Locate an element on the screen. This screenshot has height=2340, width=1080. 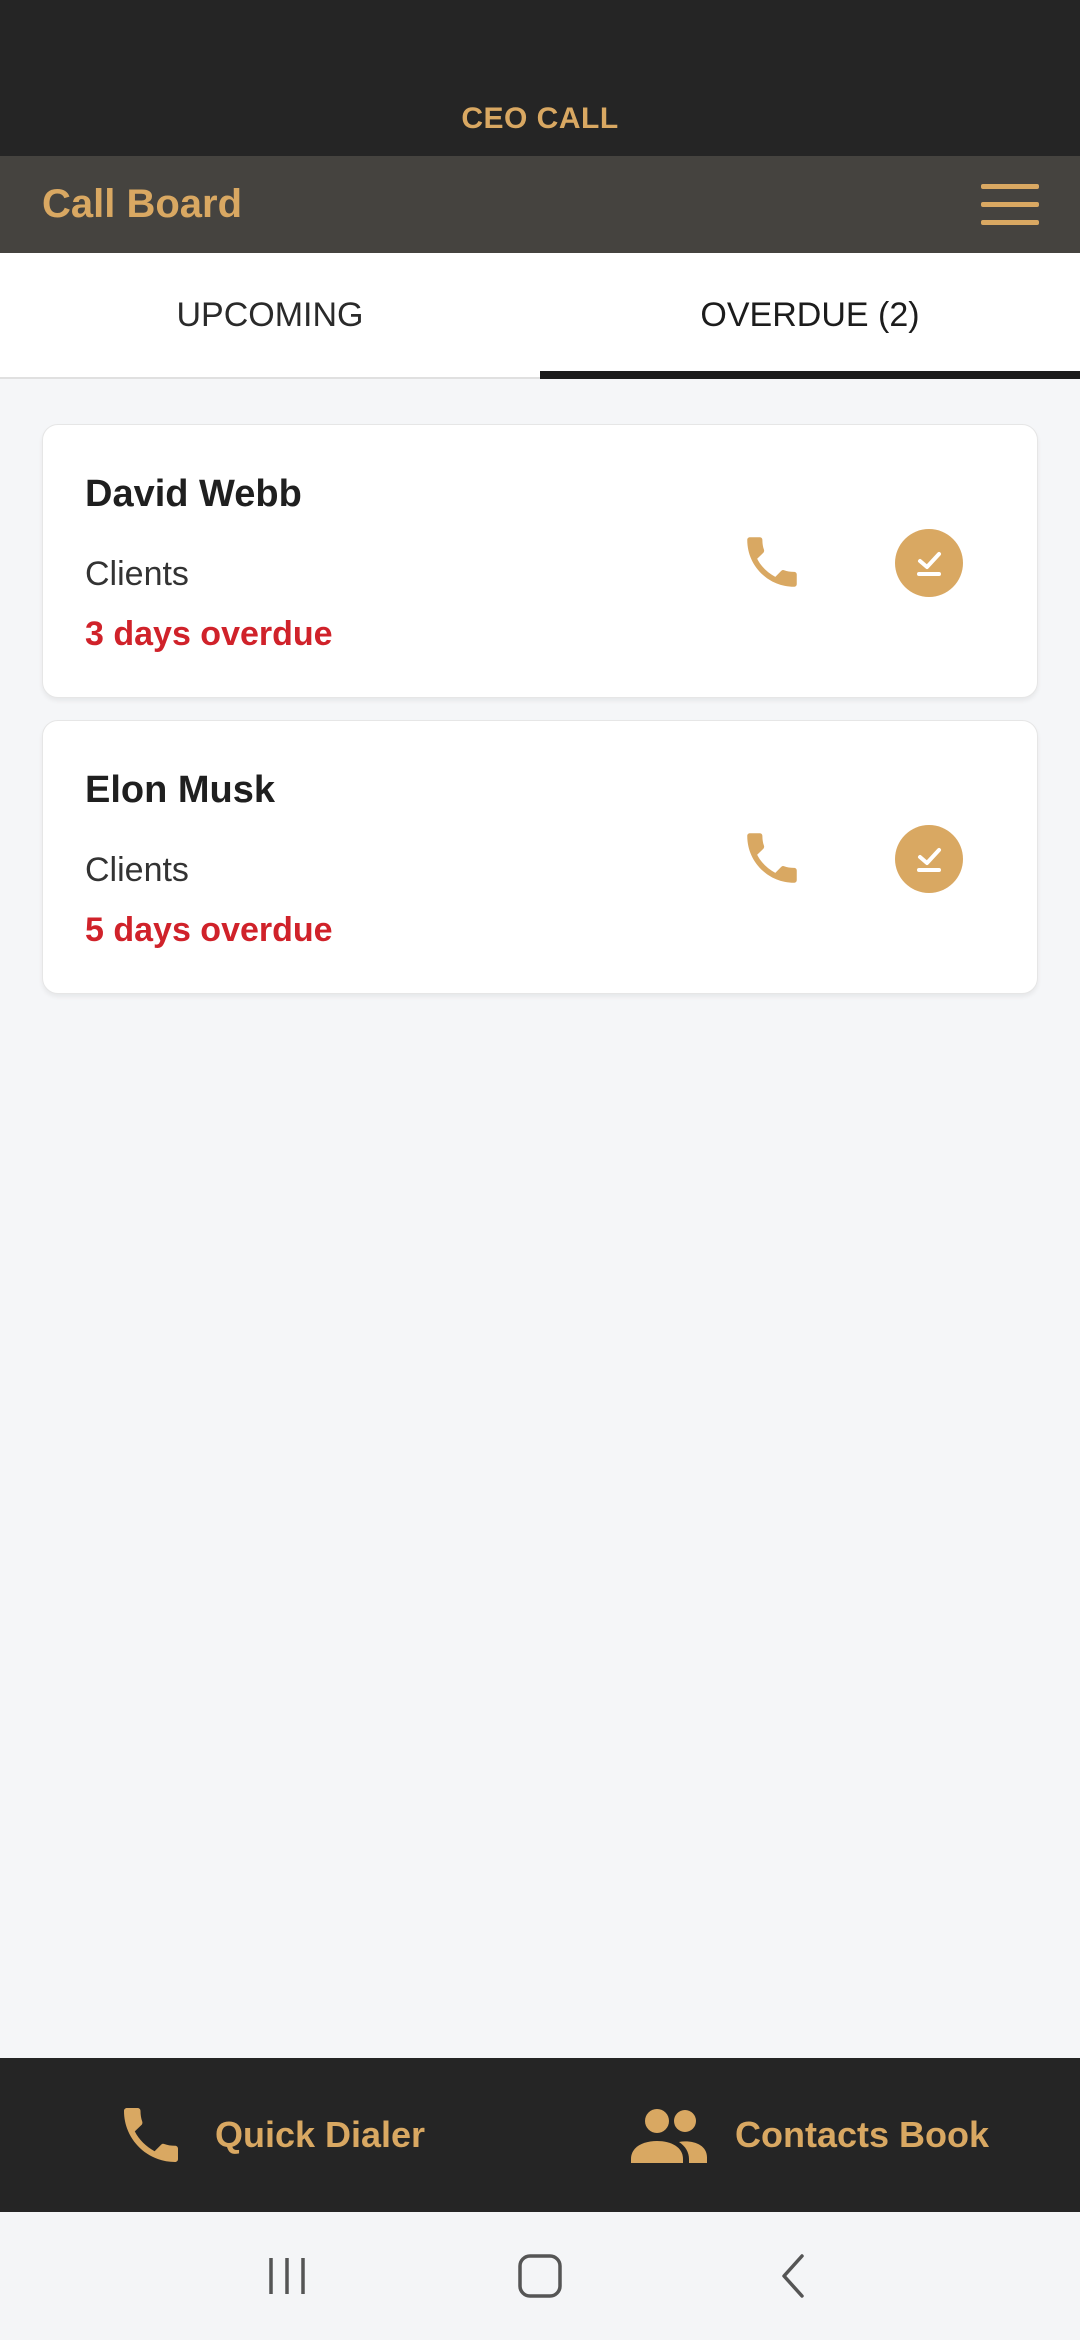
recent-apps-icon is located at coordinates (286, 2276).